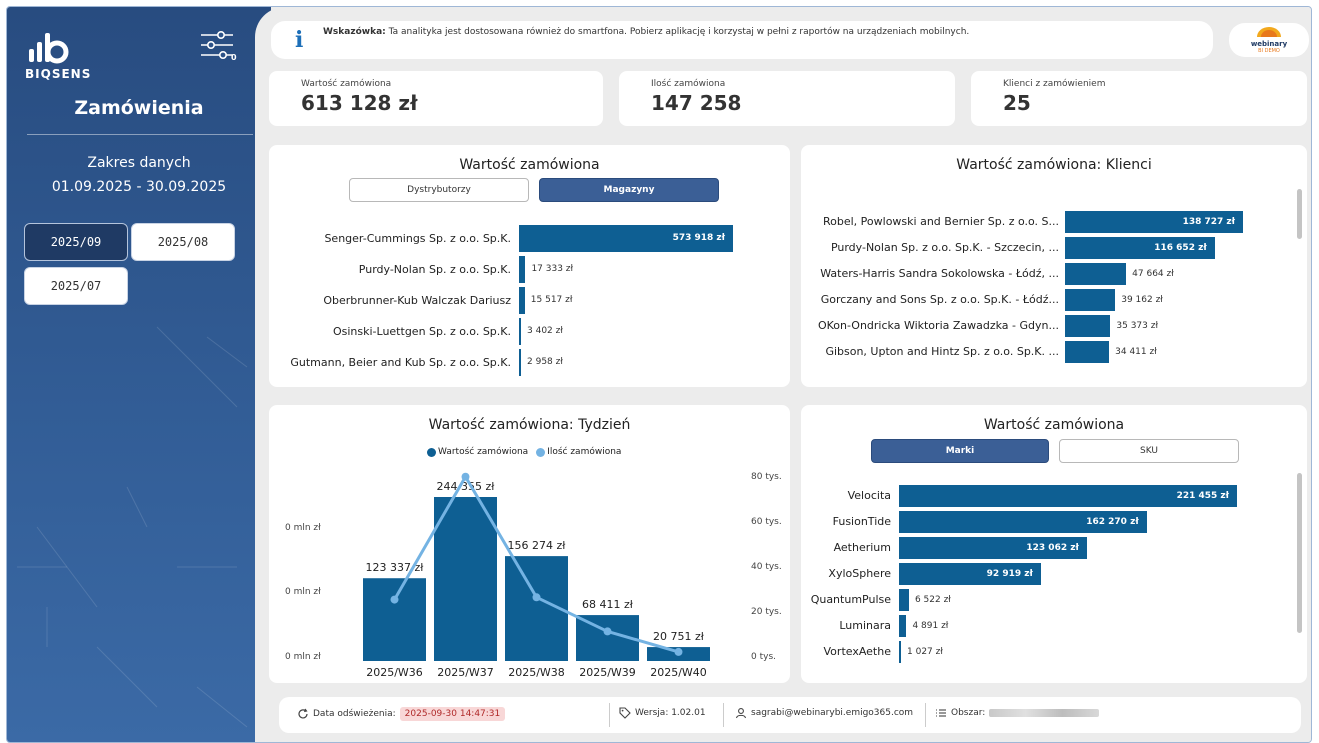 The image size is (1319, 743). I want to click on kpi-label: Klienci z zamówieniem, so click(1054, 84).